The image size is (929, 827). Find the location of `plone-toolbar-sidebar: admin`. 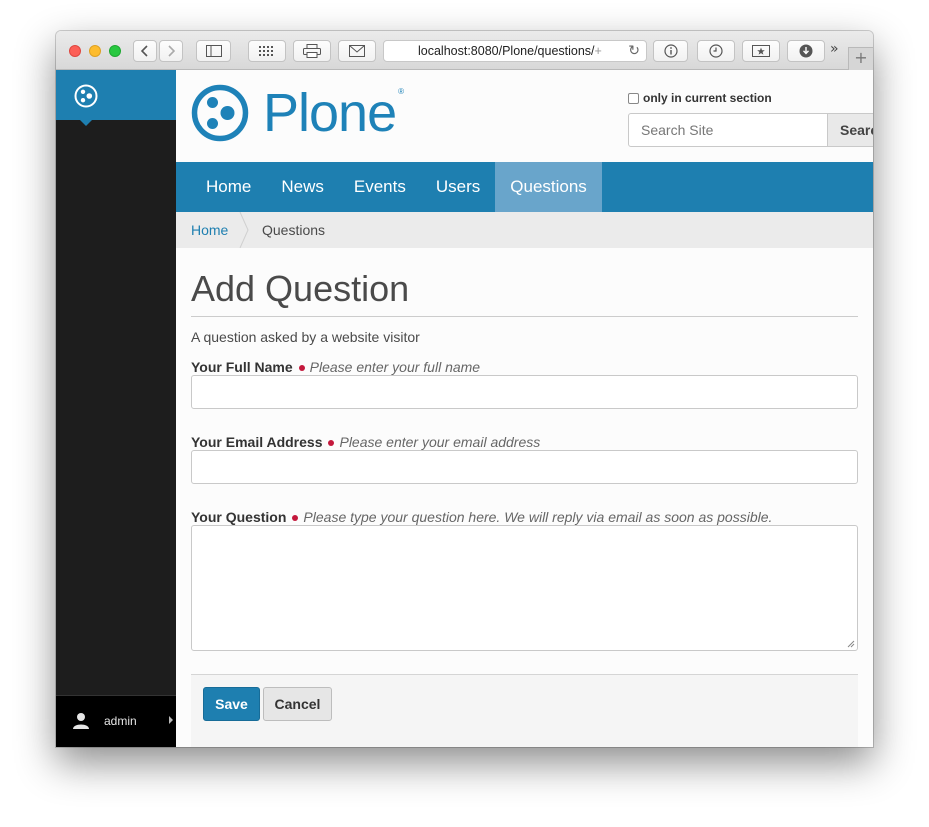

plone-toolbar-sidebar: admin is located at coordinates (116, 408).